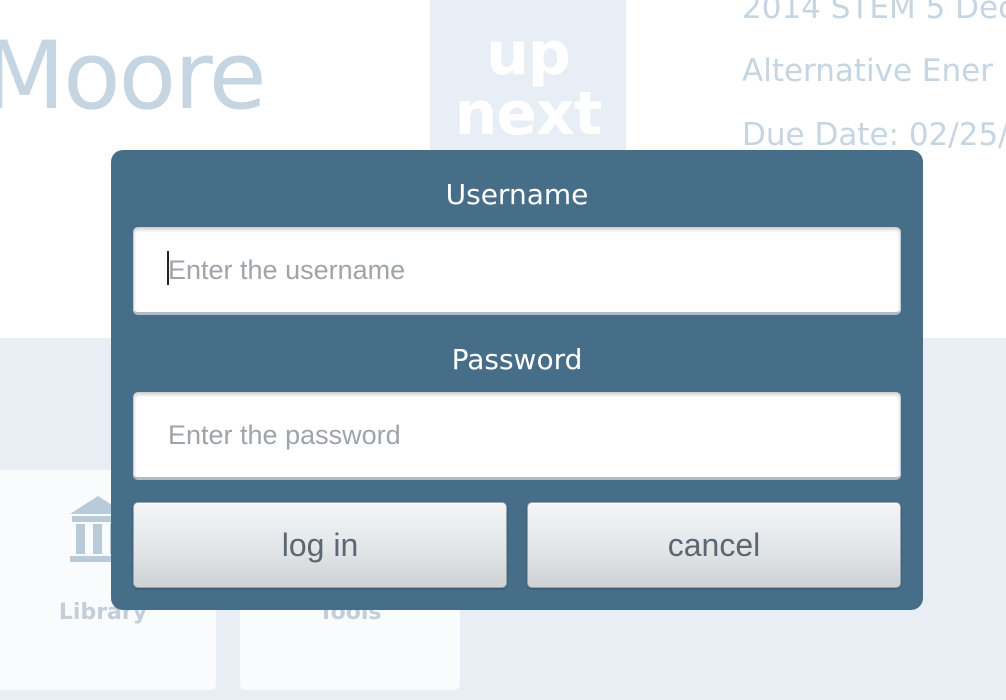 The image size is (1006, 700). Describe the element at coordinates (528, 114) in the screenshot. I see `up-next-line-2: next` at that location.